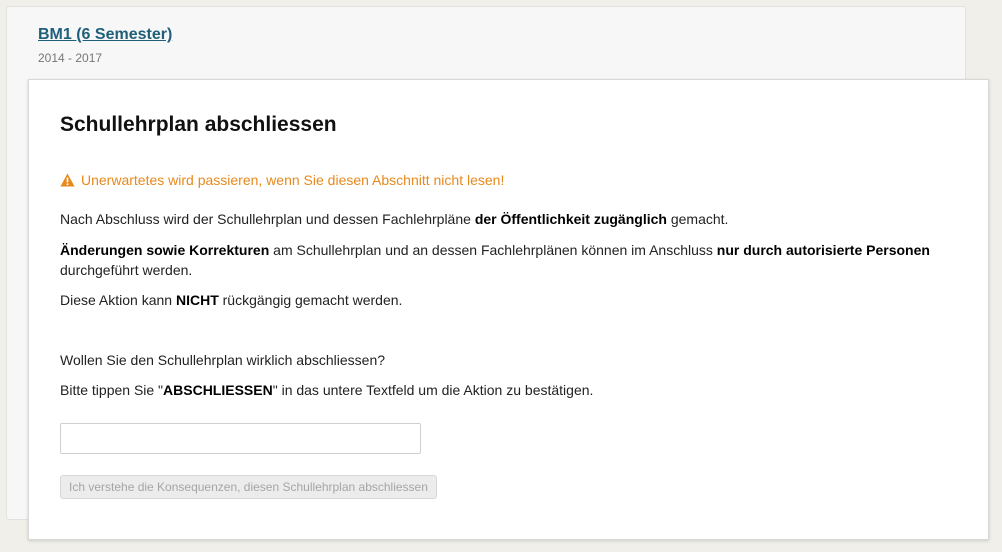  I want to click on emphasis-segment: ABSCHLIESSEN, so click(218, 390).